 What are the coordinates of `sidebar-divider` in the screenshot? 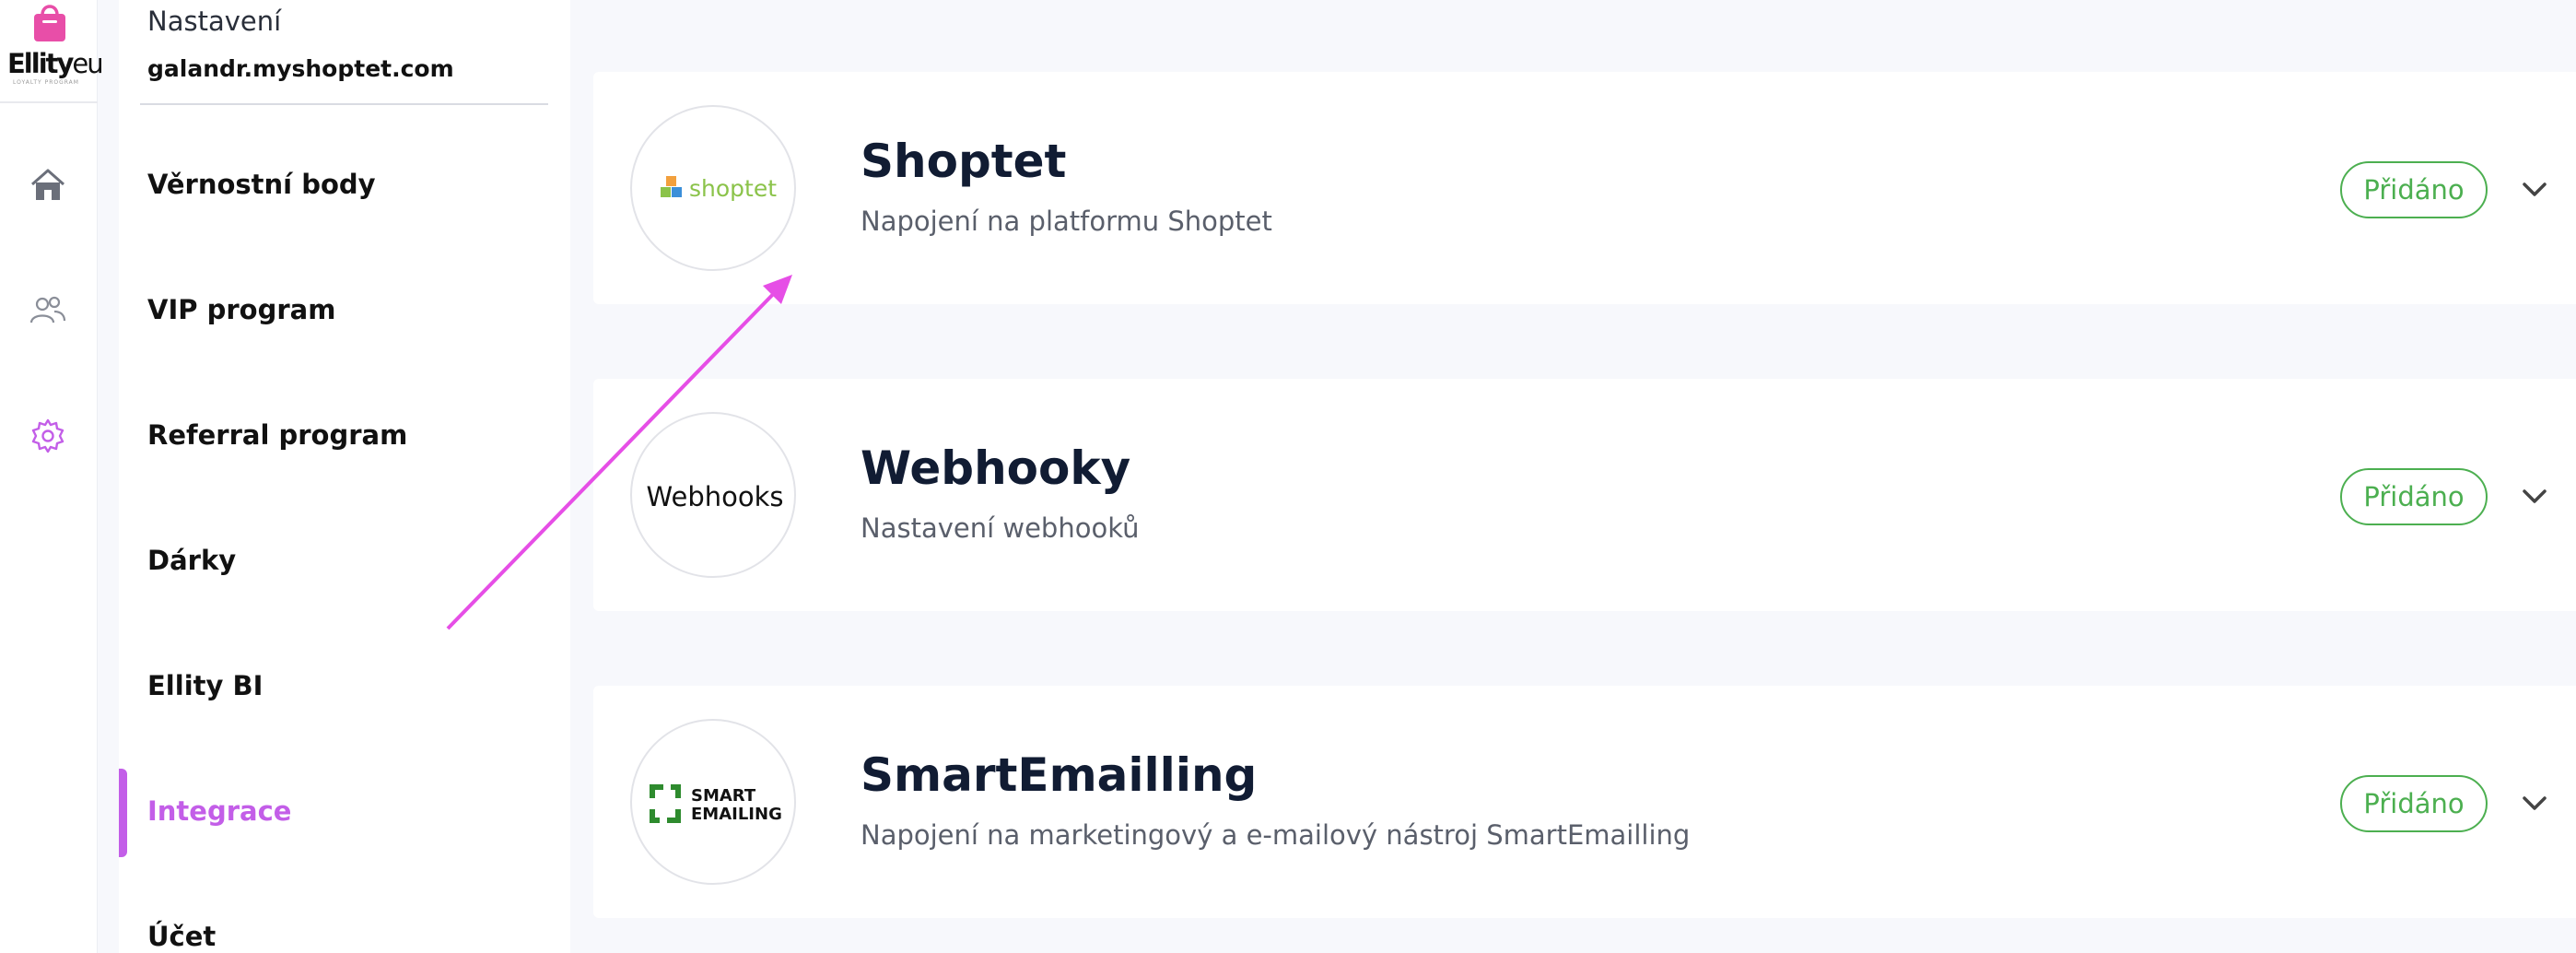 It's located at (344, 104).